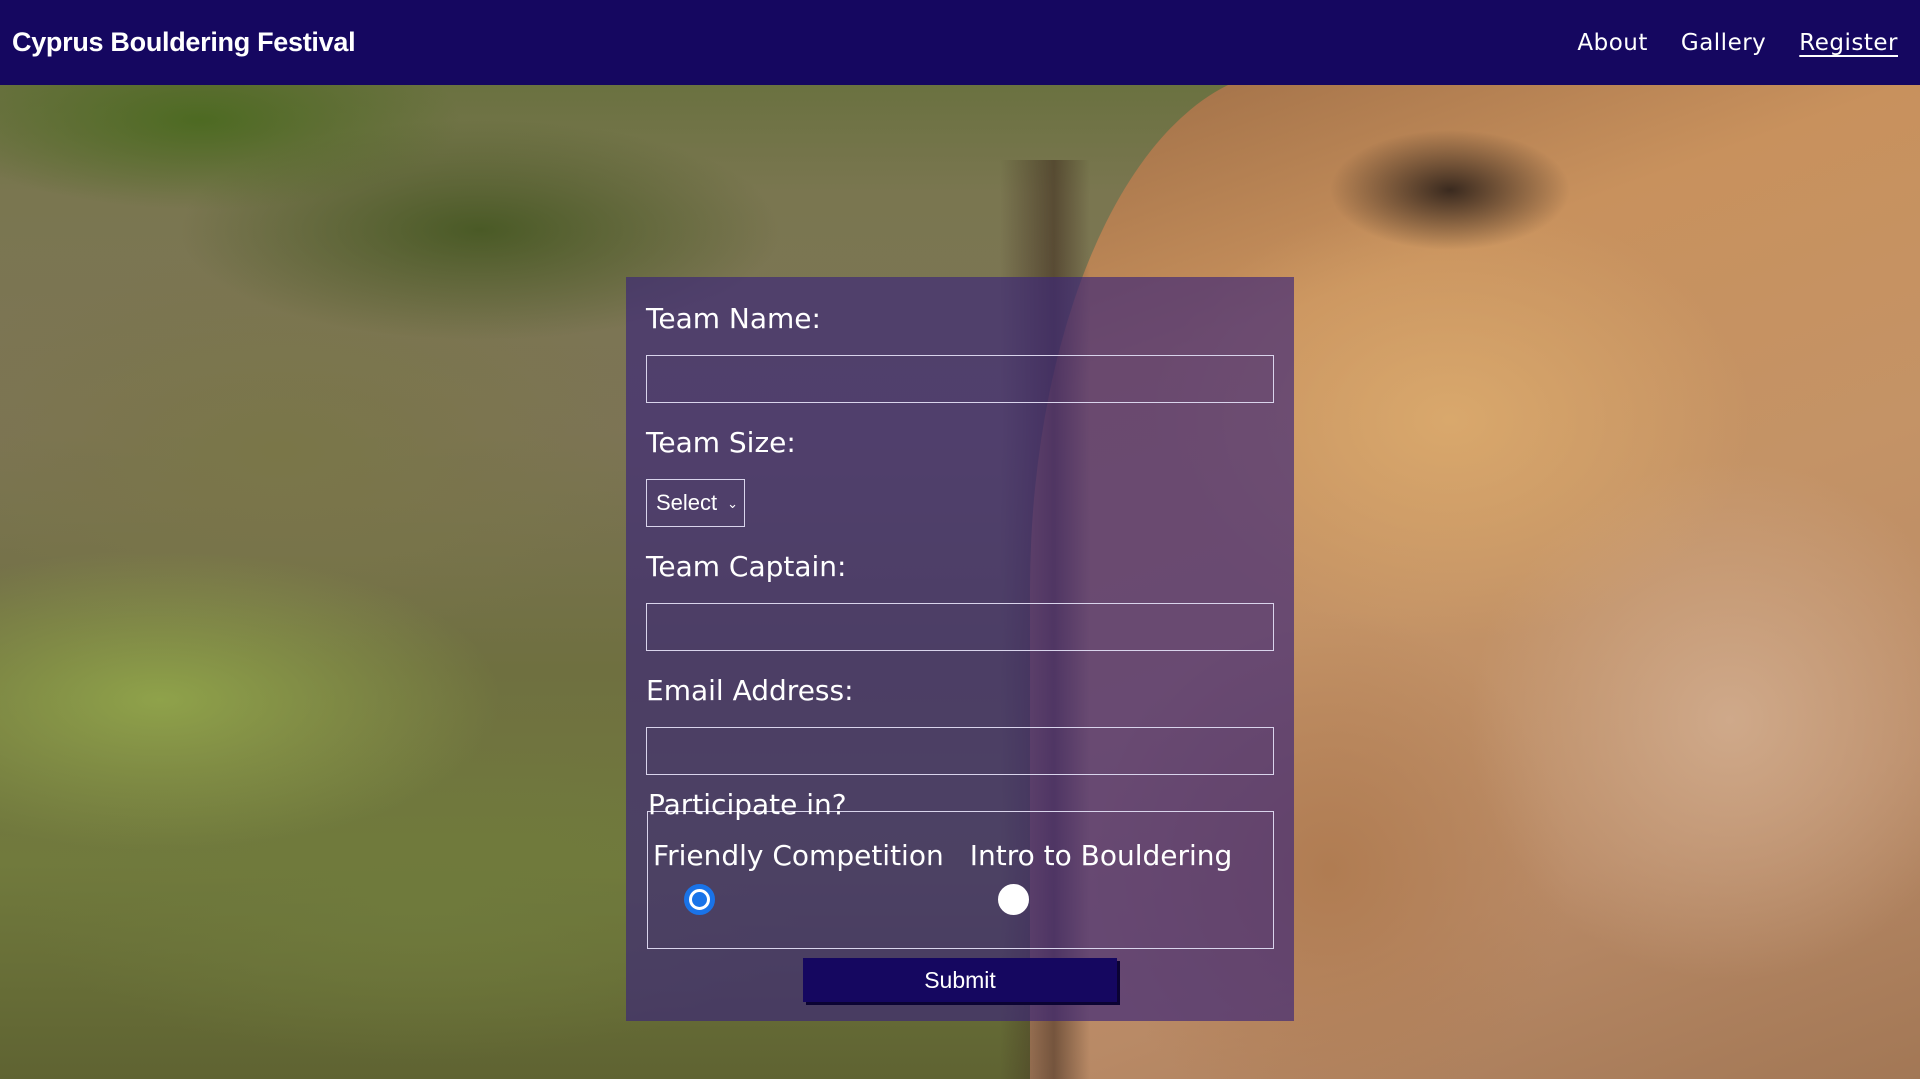  Describe the element at coordinates (798, 855) in the screenshot. I see `option-label: Friendly Competition` at that location.